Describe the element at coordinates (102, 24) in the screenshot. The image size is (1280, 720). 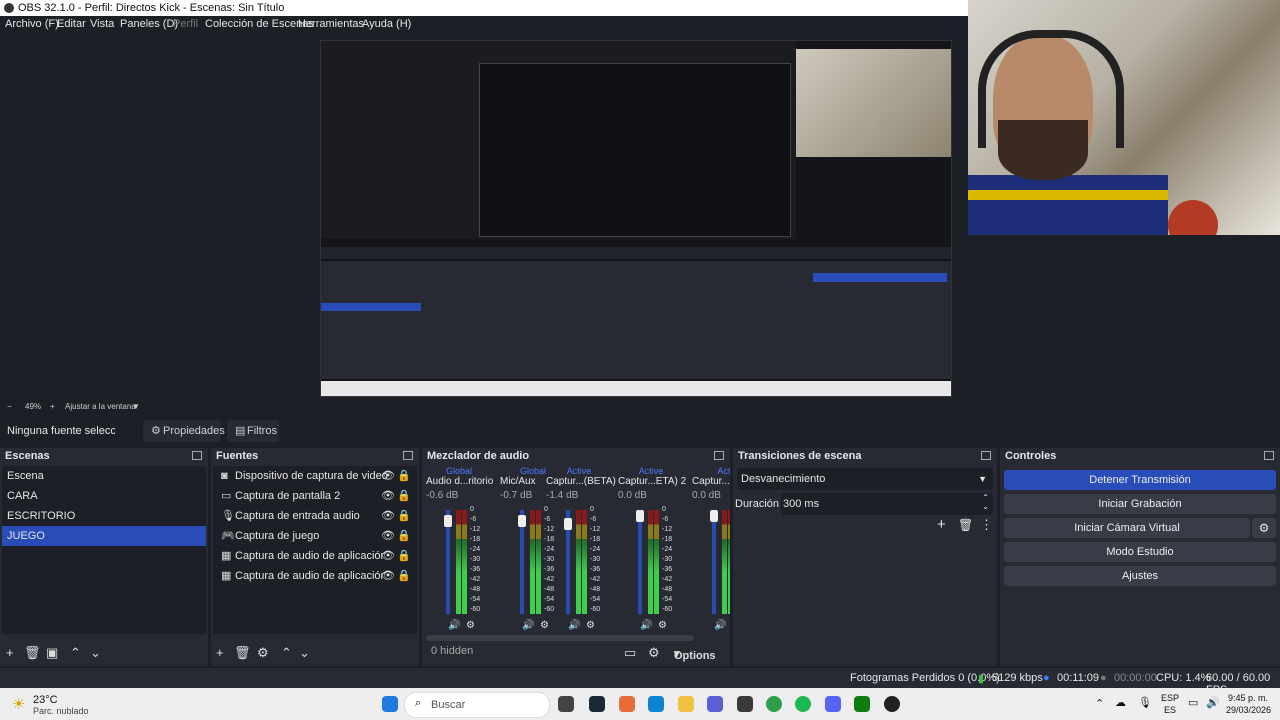
I see `menu-vista: Vista` at that location.